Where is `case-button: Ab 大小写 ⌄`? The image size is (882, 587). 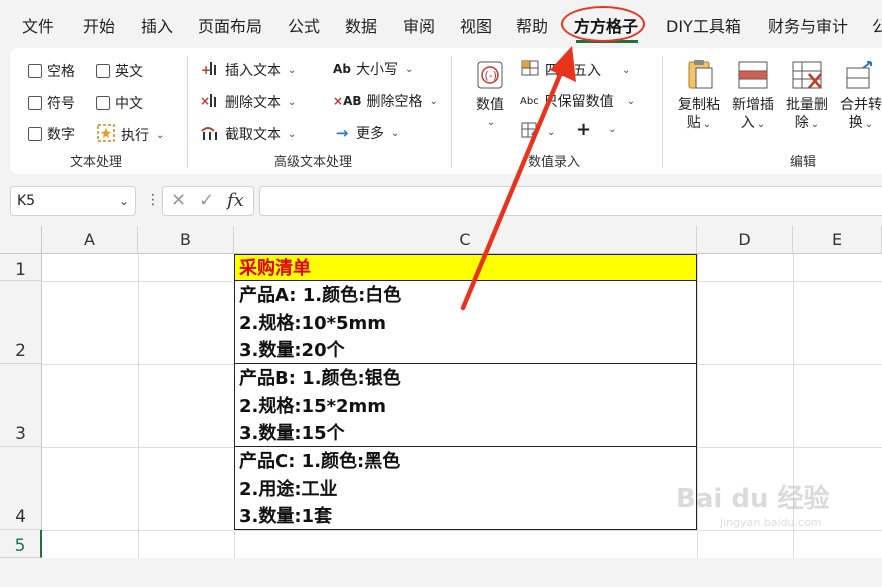
case-button: Ab 大小写 ⌄ is located at coordinates (373, 69).